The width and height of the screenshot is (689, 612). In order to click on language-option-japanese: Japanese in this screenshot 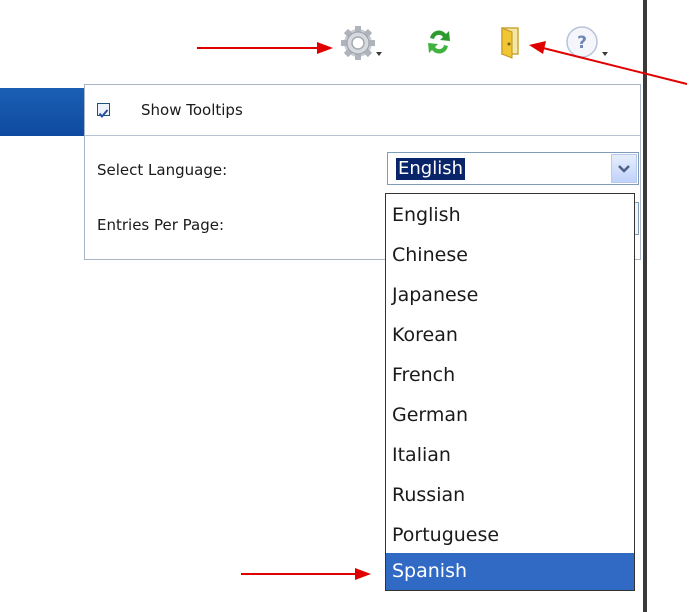, I will do `click(510, 295)`.